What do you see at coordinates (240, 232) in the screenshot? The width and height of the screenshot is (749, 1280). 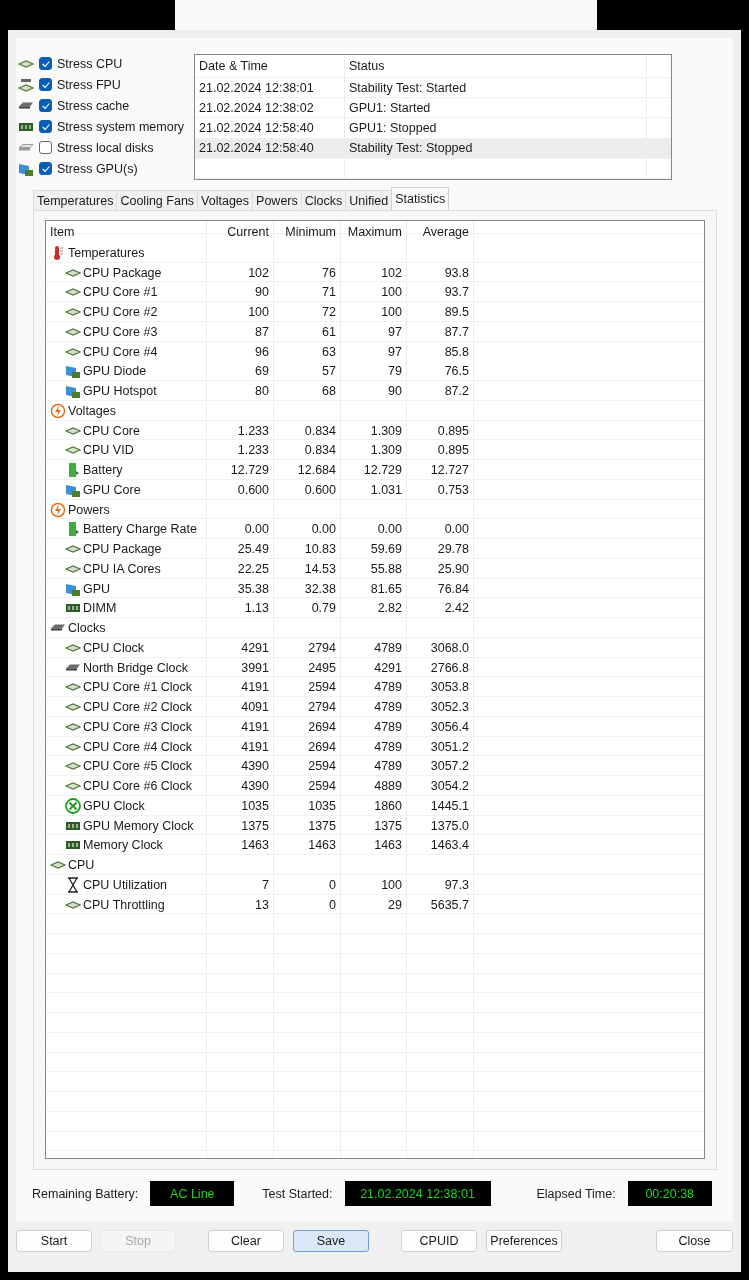 I see `column-header: Current` at bounding box center [240, 232].